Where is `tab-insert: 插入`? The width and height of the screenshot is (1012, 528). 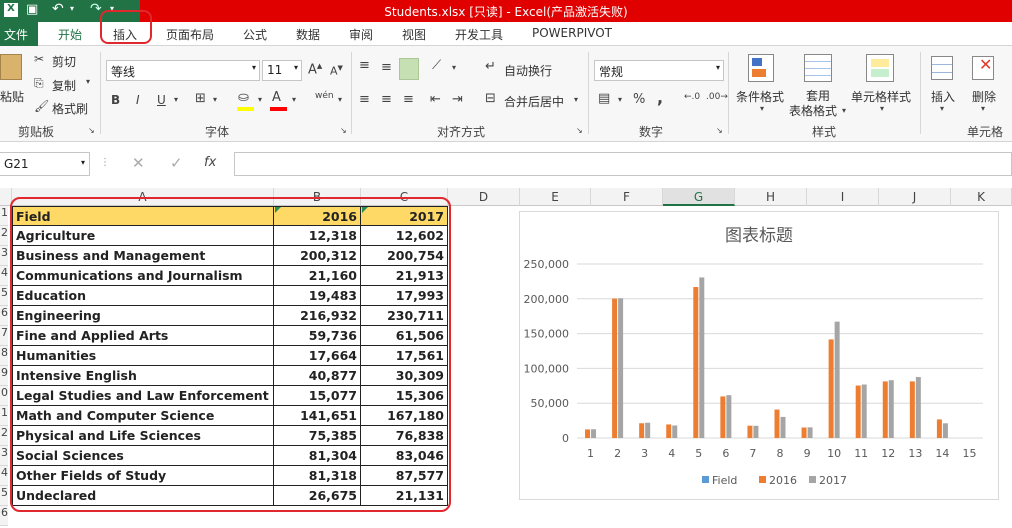 tab-insert: 插入 is located at coordinates (125, 34).